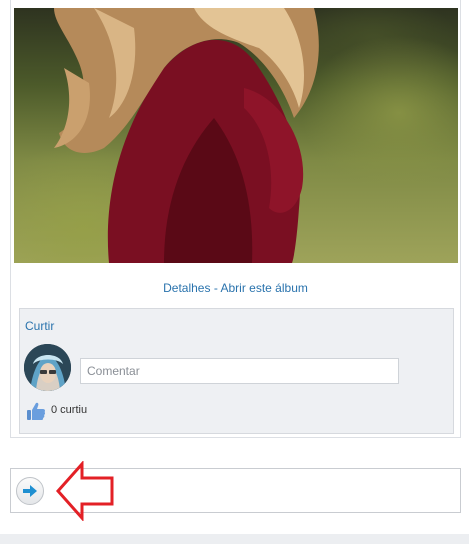 This screenshot has width=469, height=544. Describe the element at coordinates (39, 326) in the screenshot. I see `like-button: Curtir` at that location.